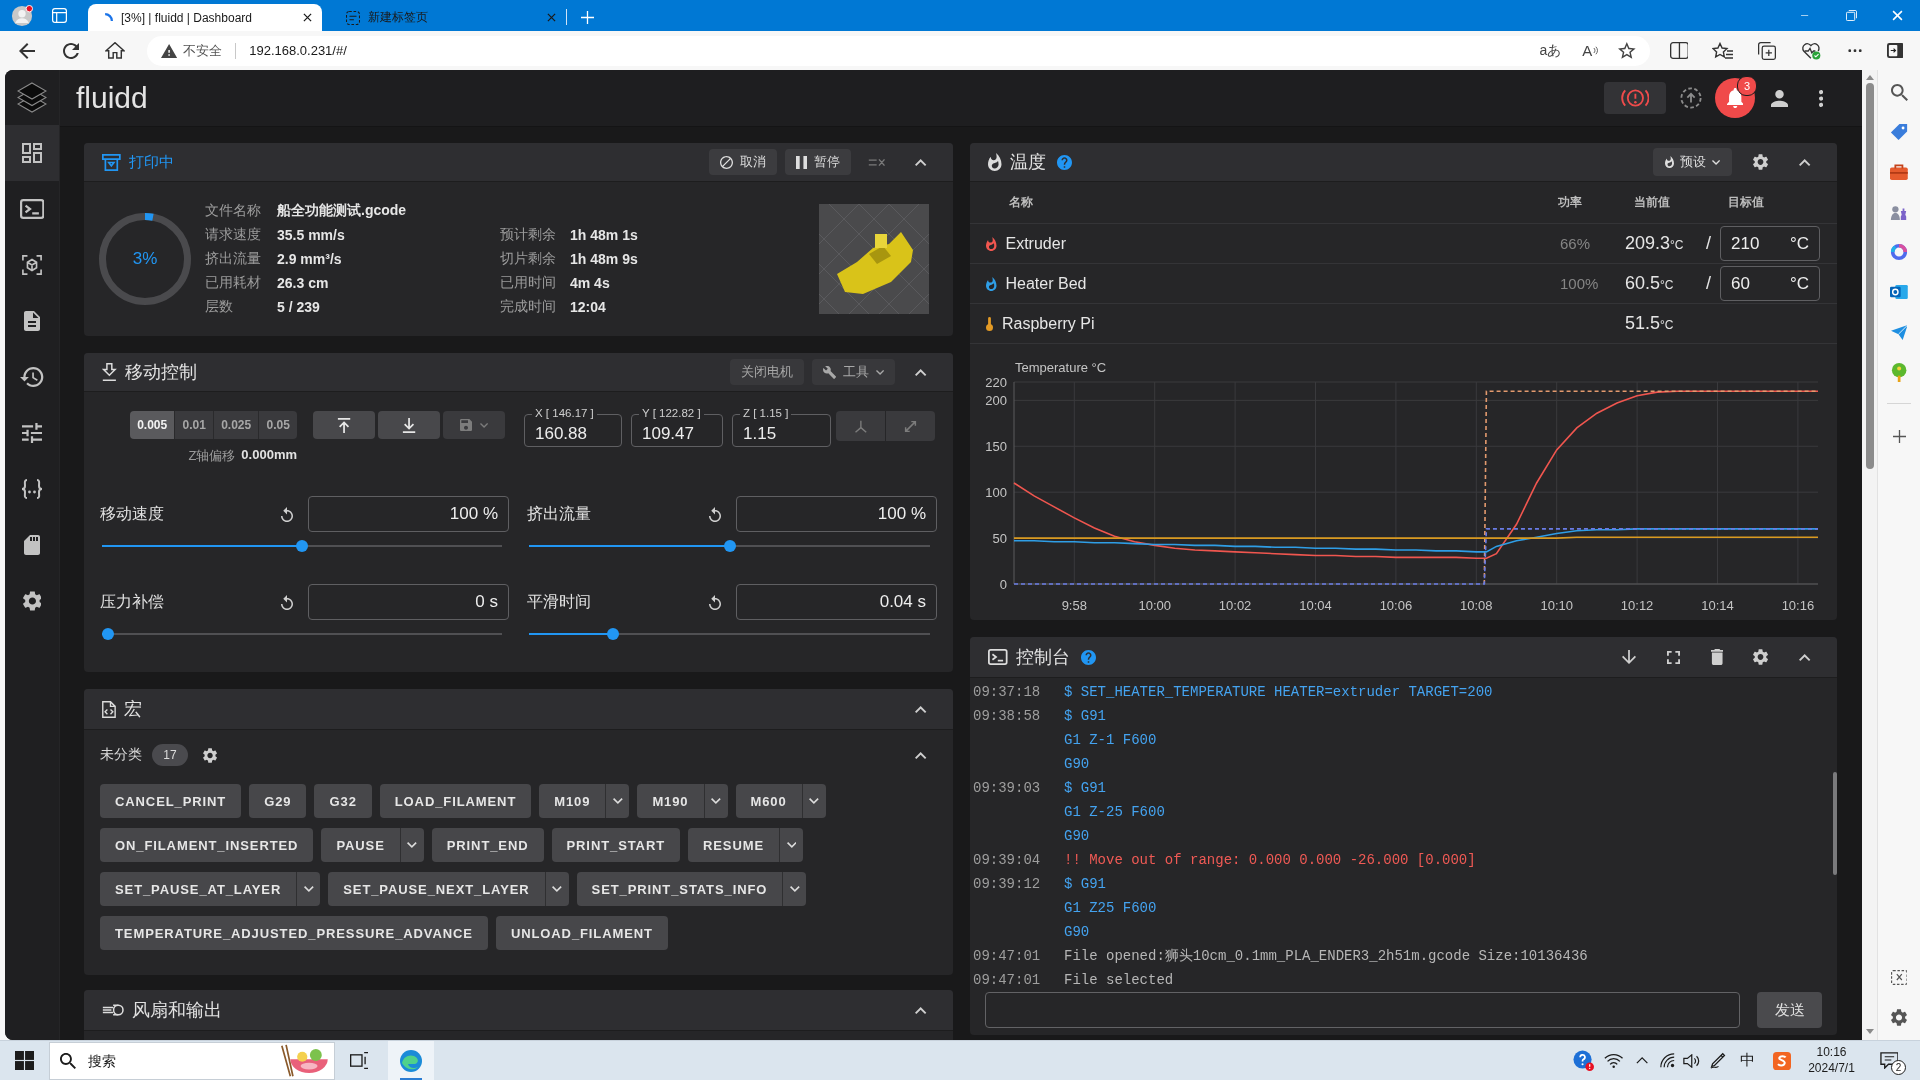 This screenshot has width=1920, height=1080. Describe the element at coordinates (581, 933) in the screenshot. I see `macro-button: UNLOAD_FILAMENT` at that location.